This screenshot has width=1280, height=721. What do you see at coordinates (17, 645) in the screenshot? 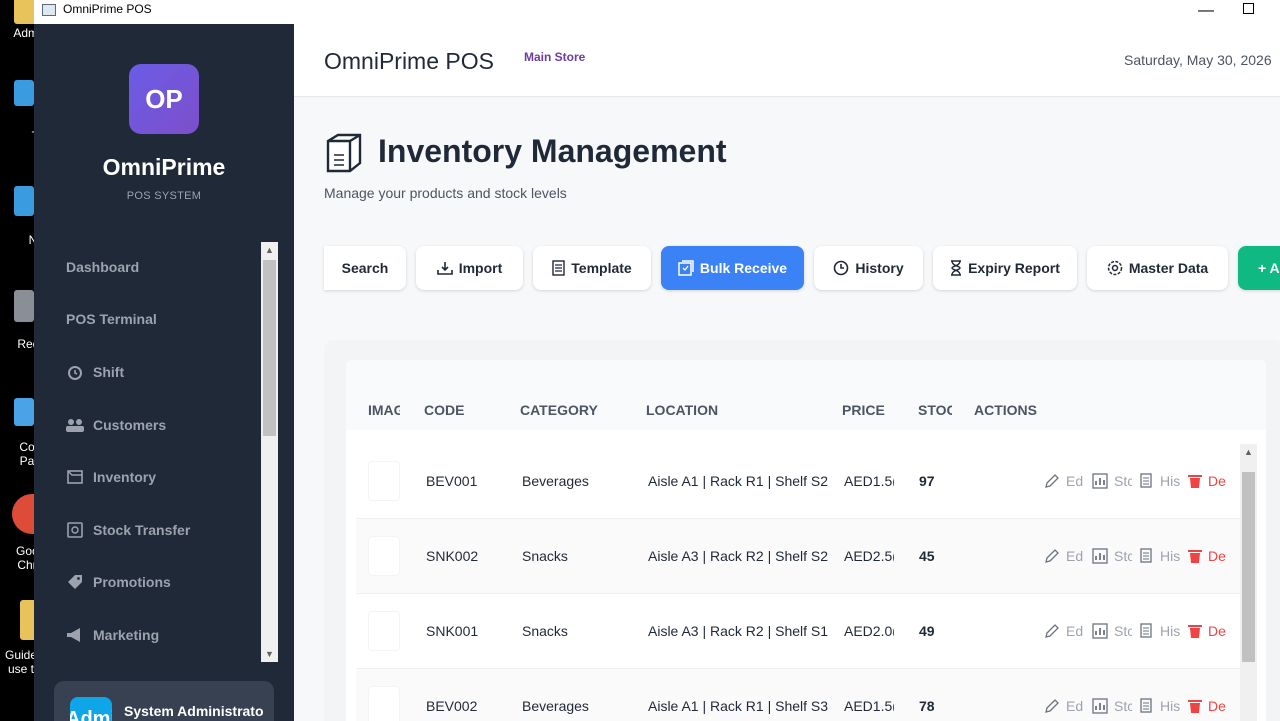
I see `desktop-icon-guide: Guide use t` at bounding box center [17, 645].